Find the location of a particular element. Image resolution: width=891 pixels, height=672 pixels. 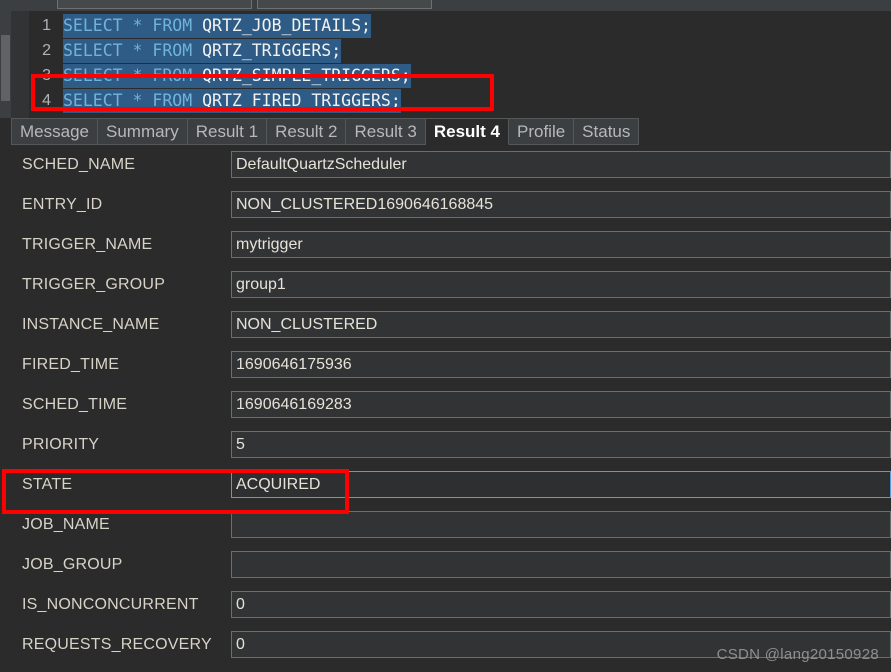

sql-table-name: QRTZ_JOB_DETAILS; is located at coordinates (286, 25).